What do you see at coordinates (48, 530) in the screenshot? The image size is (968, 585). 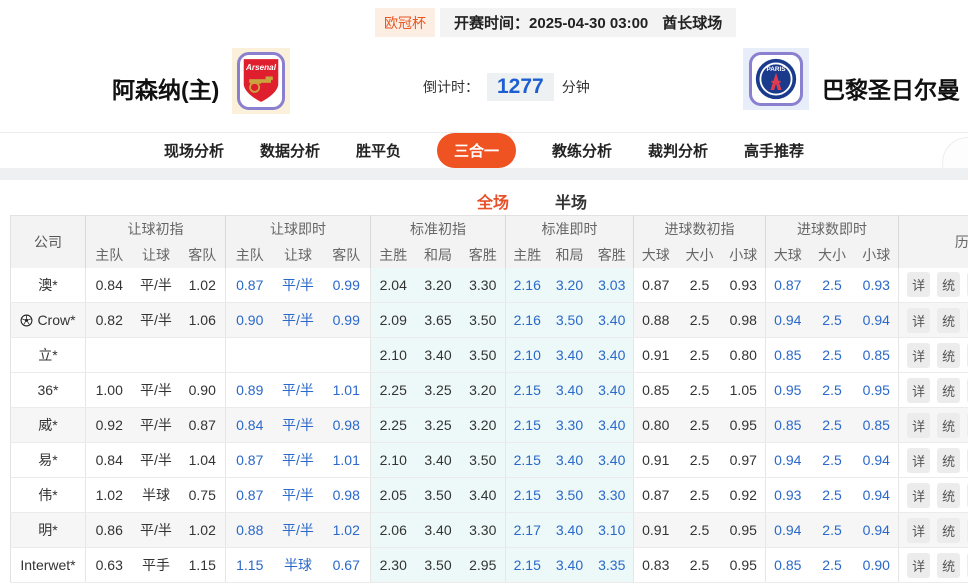 I see `company-cell: 明*` at bounding box center [48, 530].